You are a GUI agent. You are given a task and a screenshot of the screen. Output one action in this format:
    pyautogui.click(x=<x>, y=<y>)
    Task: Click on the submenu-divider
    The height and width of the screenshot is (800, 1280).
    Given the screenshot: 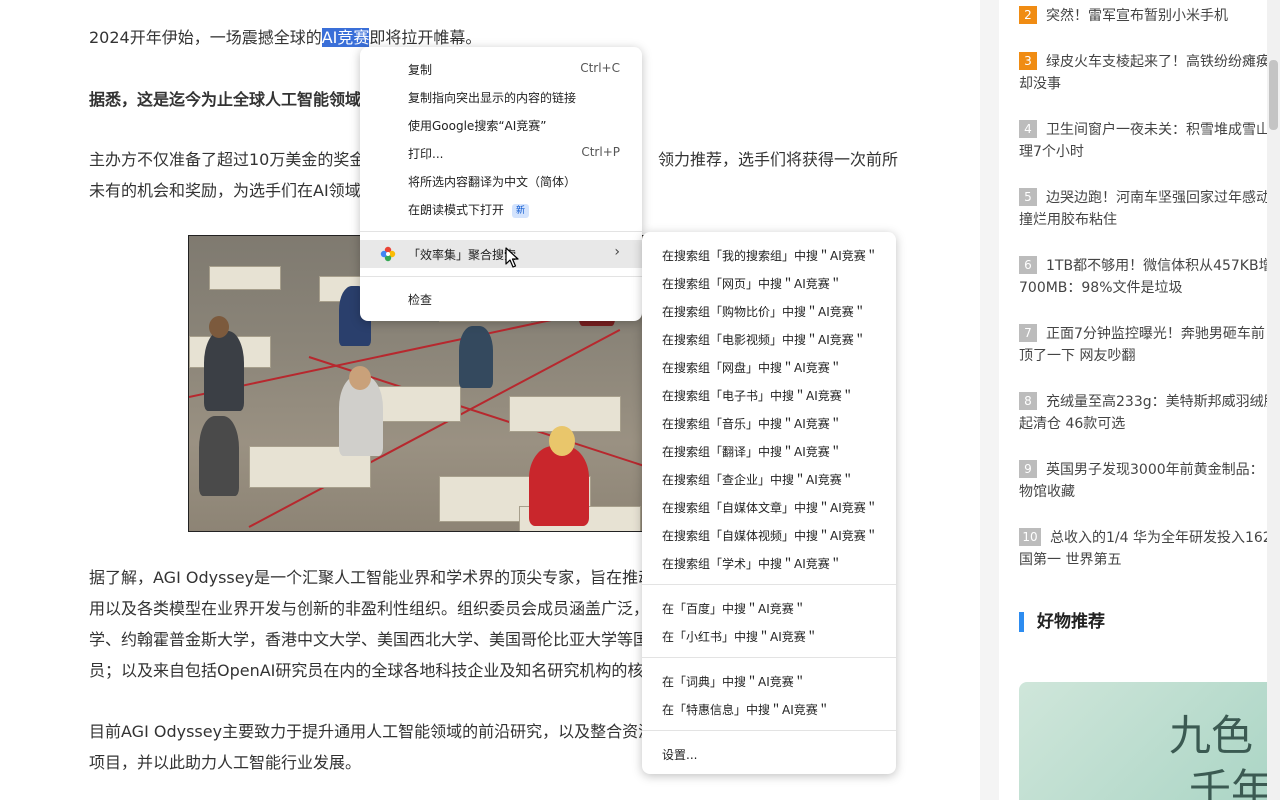 What is the action you would take?
    pyautogui.click(x=769, y=657)
    